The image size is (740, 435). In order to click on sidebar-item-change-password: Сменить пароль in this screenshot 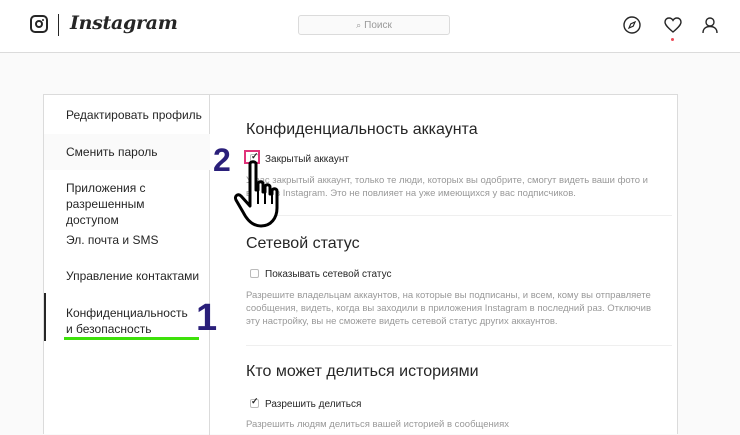, I will do `click(127, 152)`.